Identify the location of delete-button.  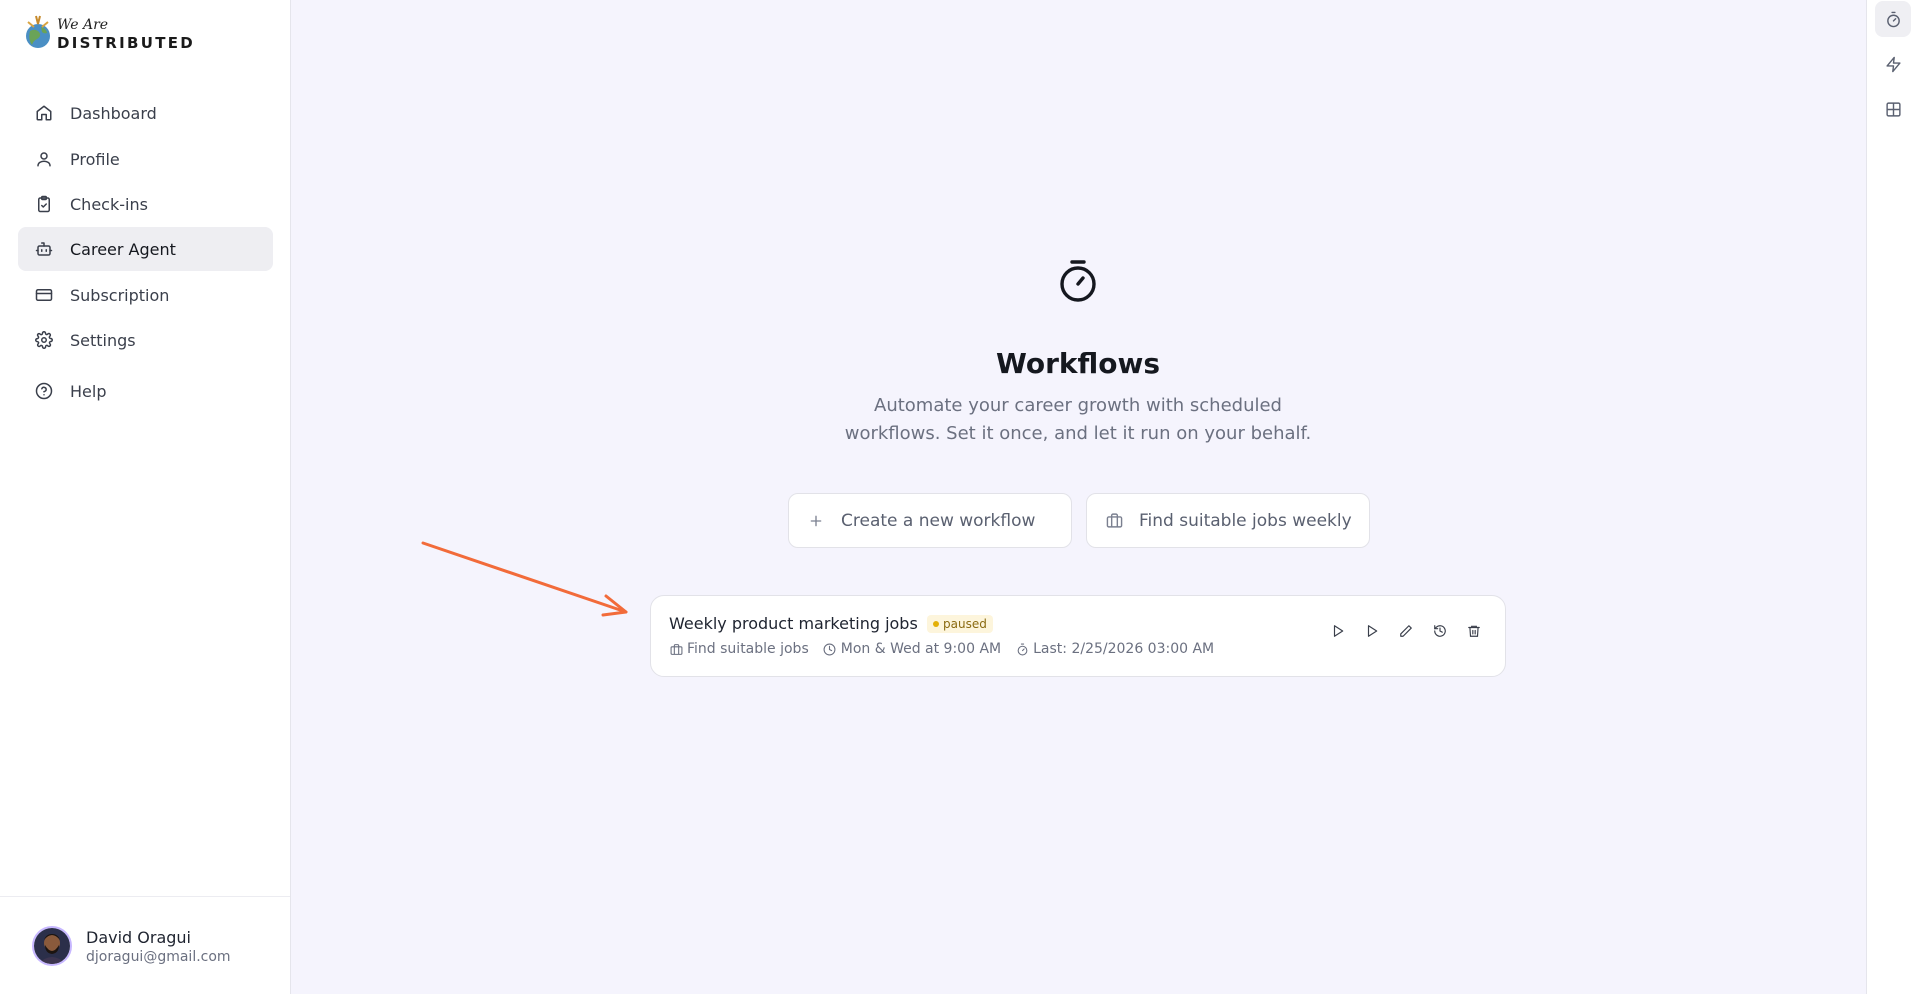
(1474, 631).